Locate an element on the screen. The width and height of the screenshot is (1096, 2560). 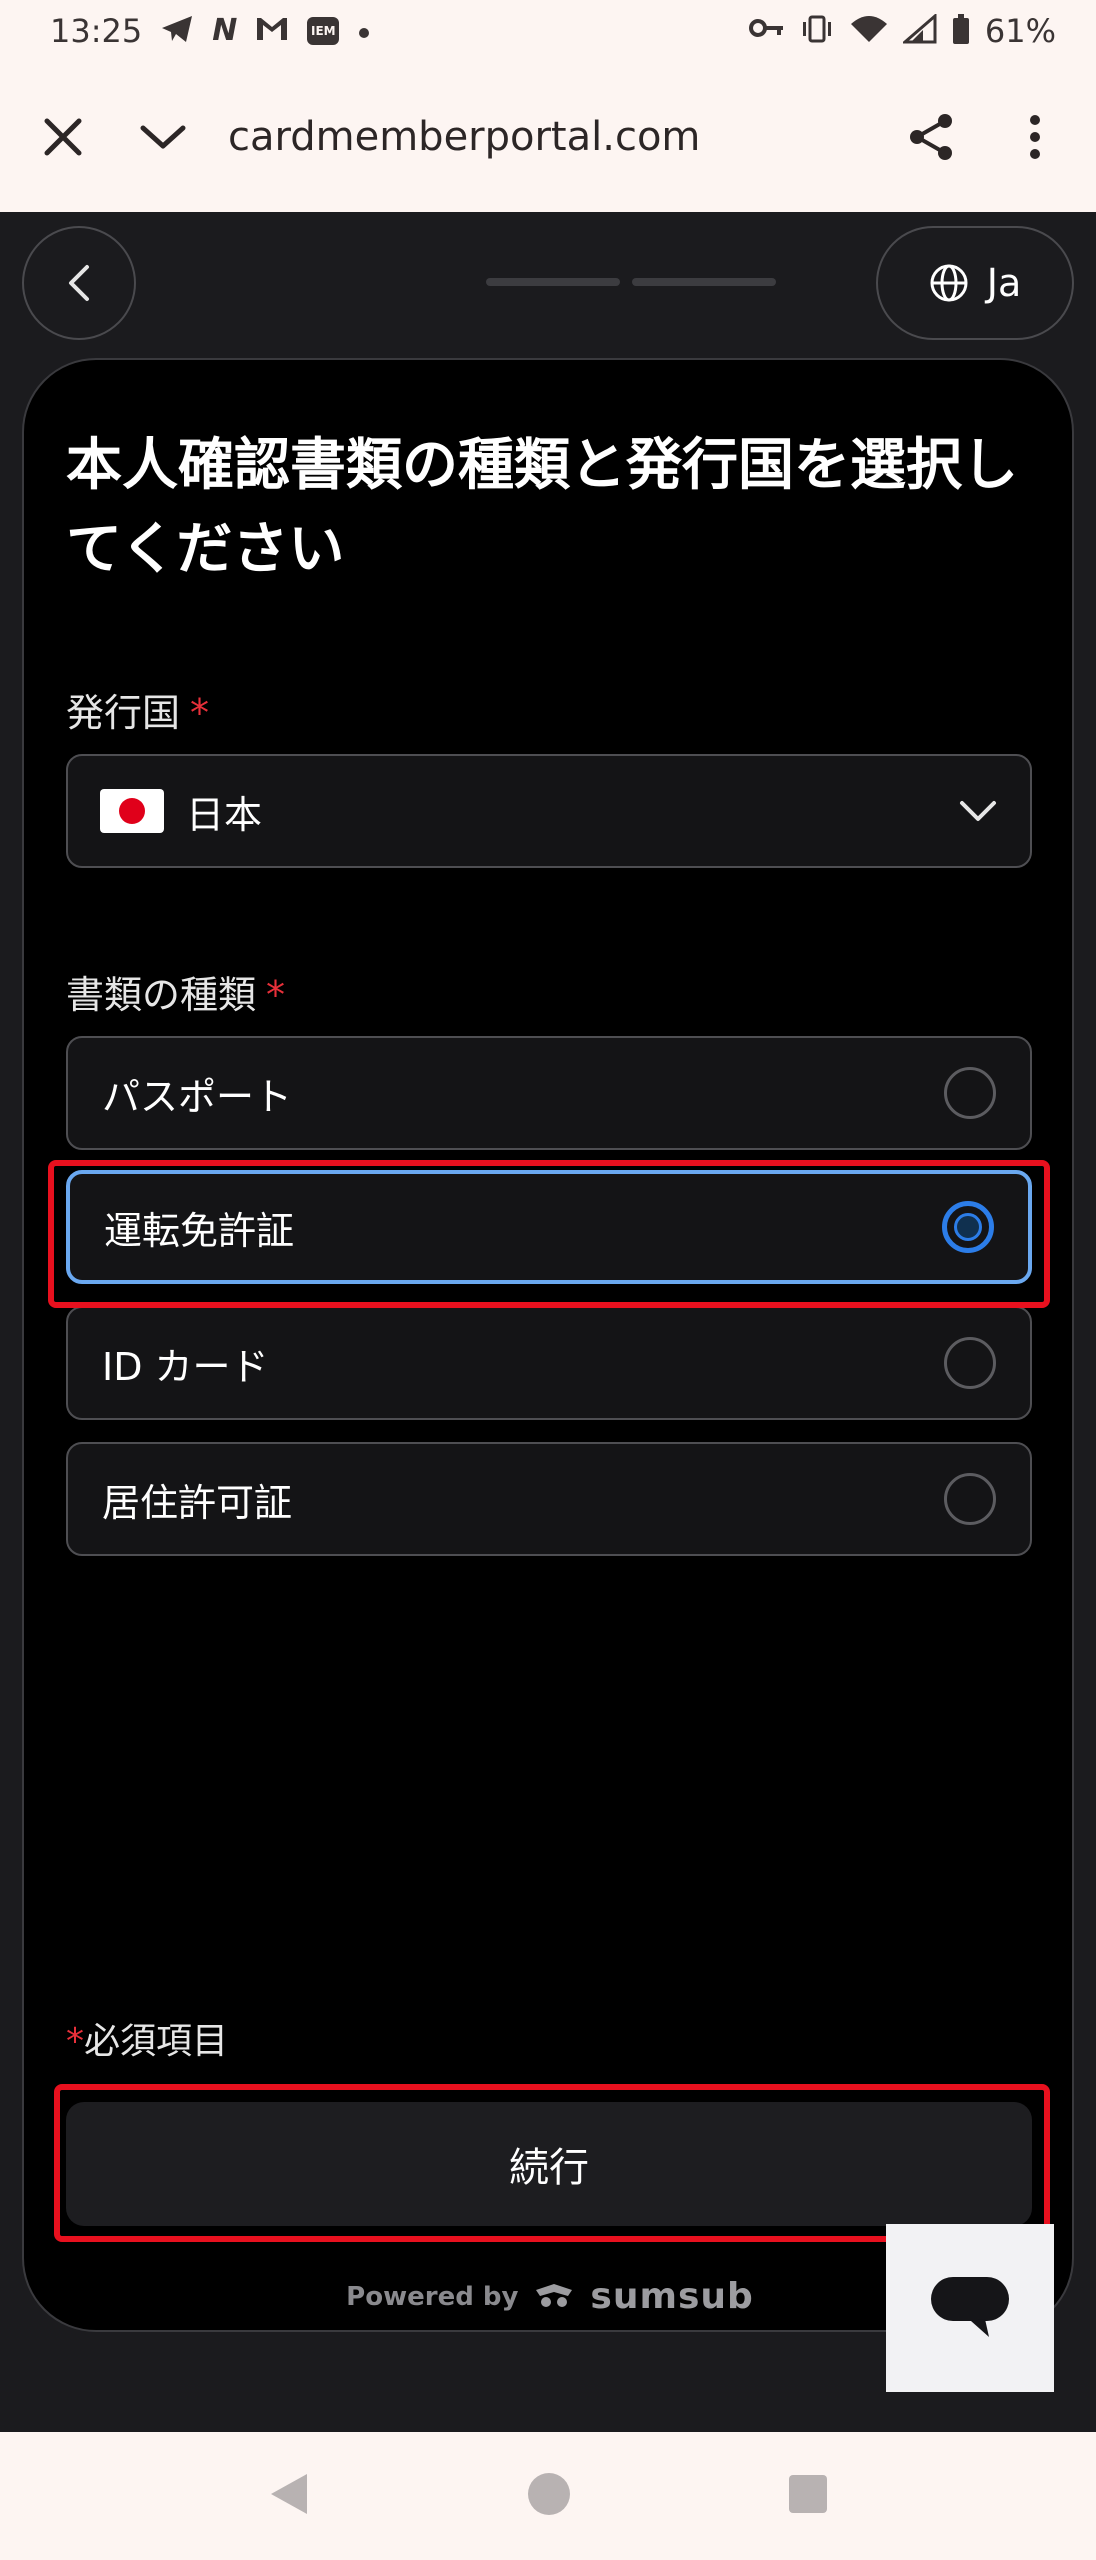
browser-toolbar: cardmemberportal.com is located at coordinates (548, 137).